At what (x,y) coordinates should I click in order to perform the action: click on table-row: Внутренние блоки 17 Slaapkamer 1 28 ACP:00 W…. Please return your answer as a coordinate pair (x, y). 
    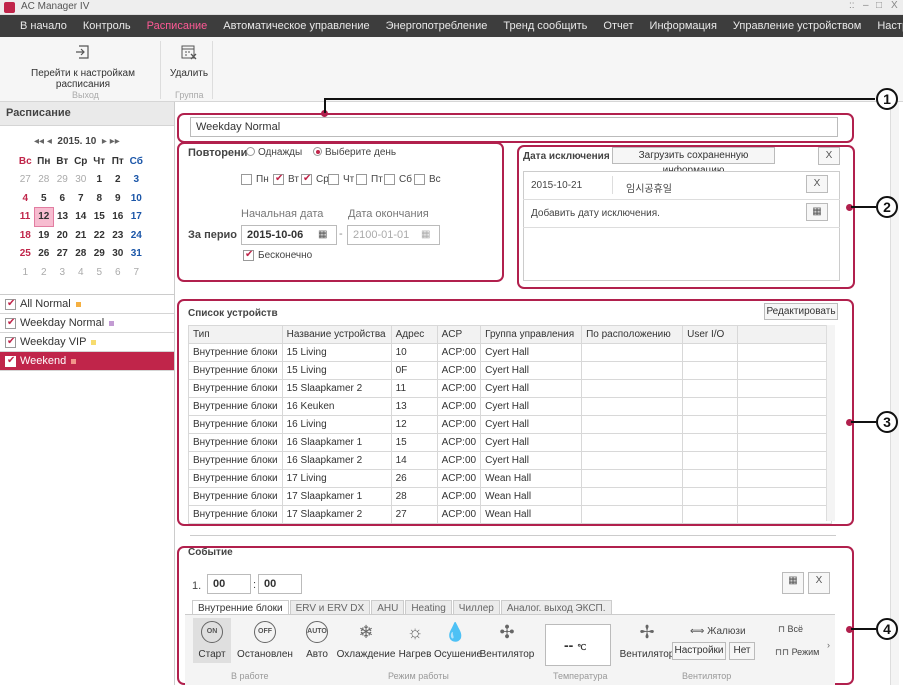
    Looking at the image, I should click on (510, 496).